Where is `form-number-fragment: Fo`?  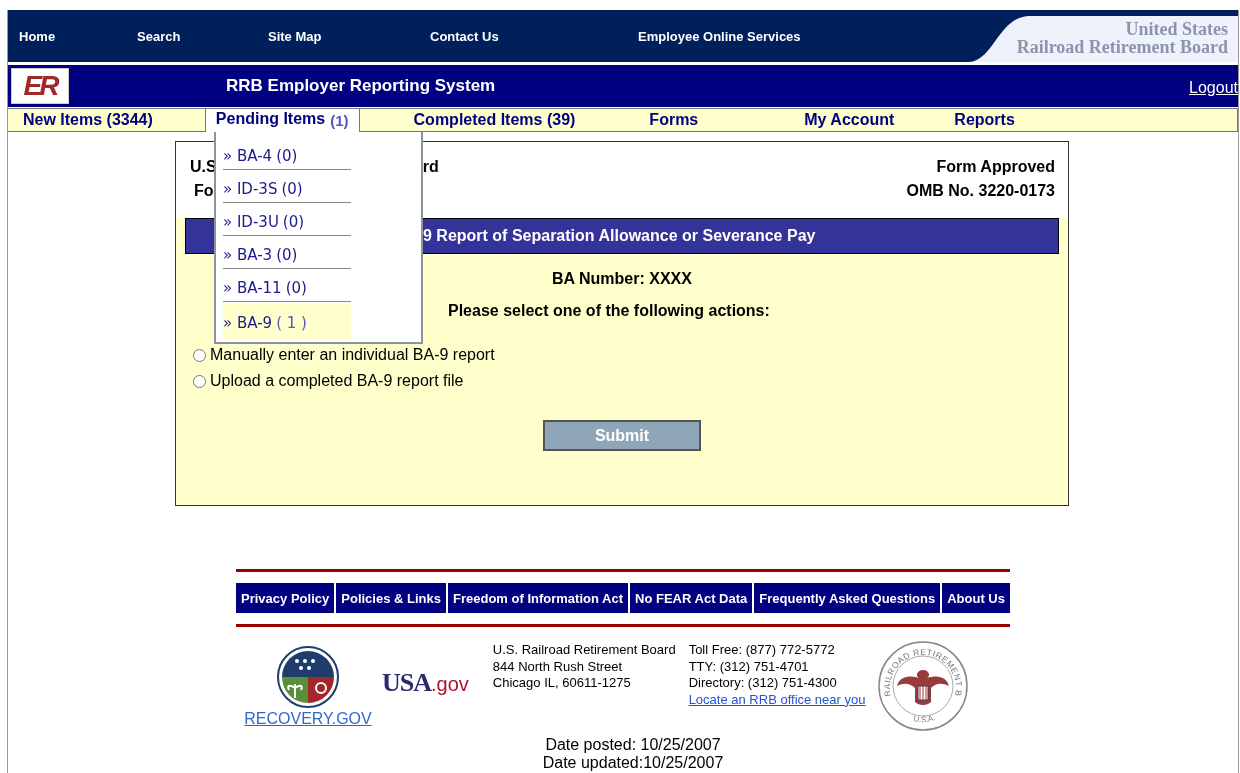
form-number-fragment: Fo is located at coordinates (203, 191).